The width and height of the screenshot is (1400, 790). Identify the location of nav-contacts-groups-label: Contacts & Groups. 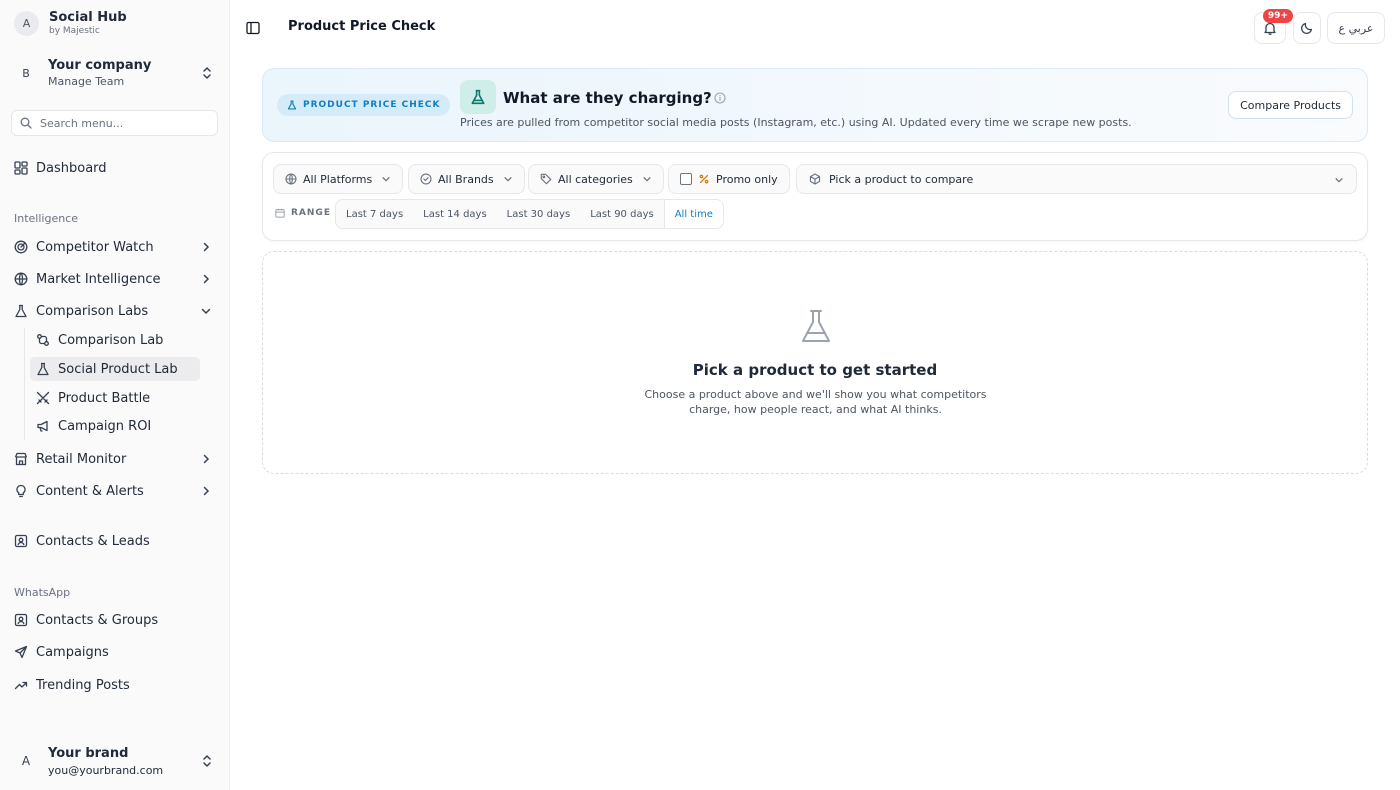
(97, 620).